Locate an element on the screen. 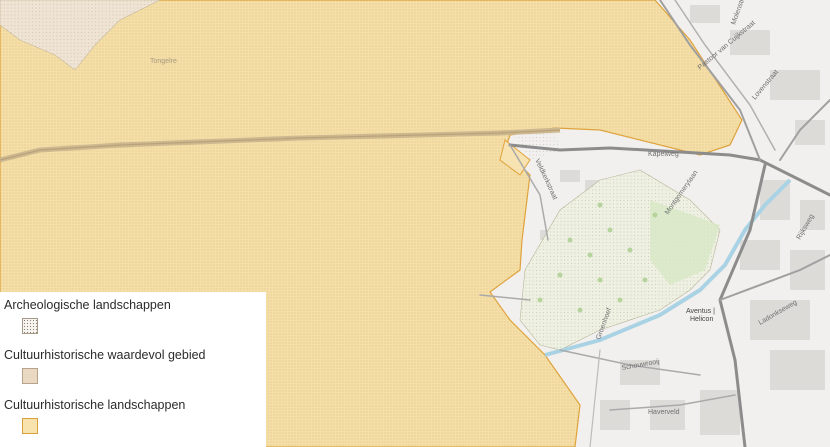 Image resolution: width=830 pixels, height=447 pixels. cultural-landscape-swatch-icon is located at coordinates (30, 426).